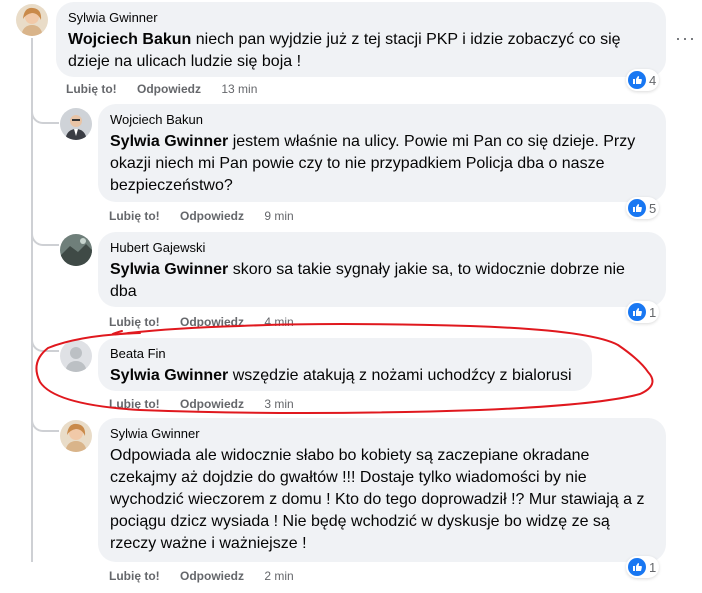 This screenshot has width=702, height=593. I want to click on like-button: Lubię to!, so click(134, 576).